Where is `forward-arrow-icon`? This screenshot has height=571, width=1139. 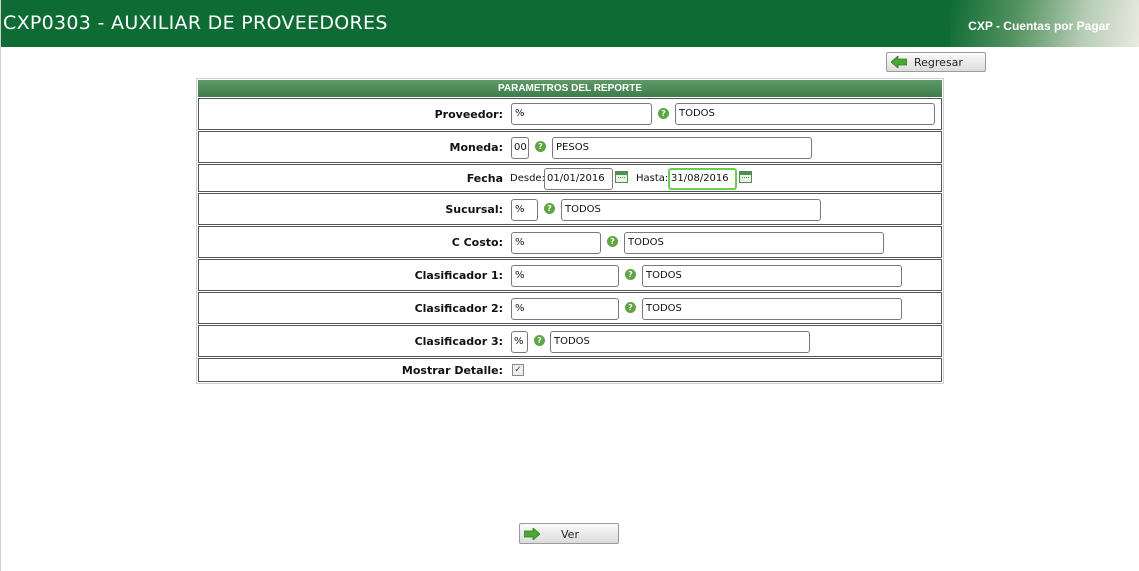 forward-arrow-icon is located at coordinates (532, 534).